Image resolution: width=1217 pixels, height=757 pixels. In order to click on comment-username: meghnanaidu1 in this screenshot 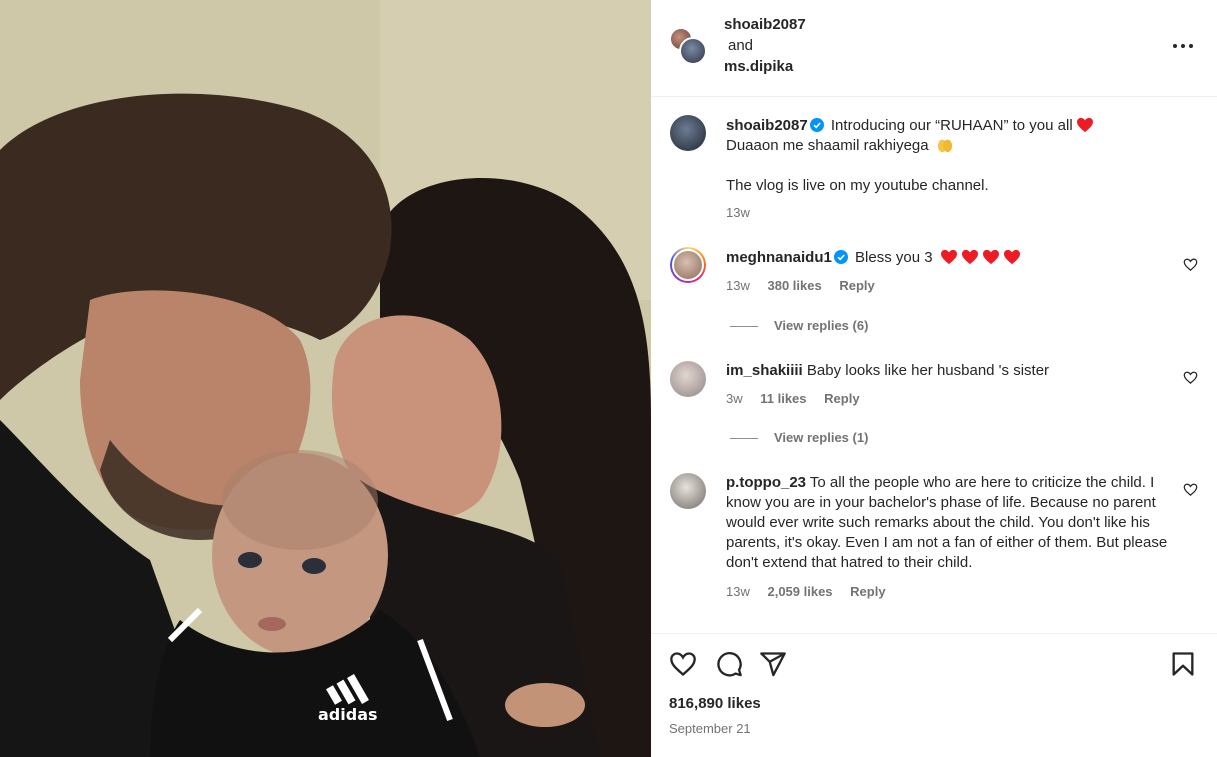, I will do `click(779, 257)`.